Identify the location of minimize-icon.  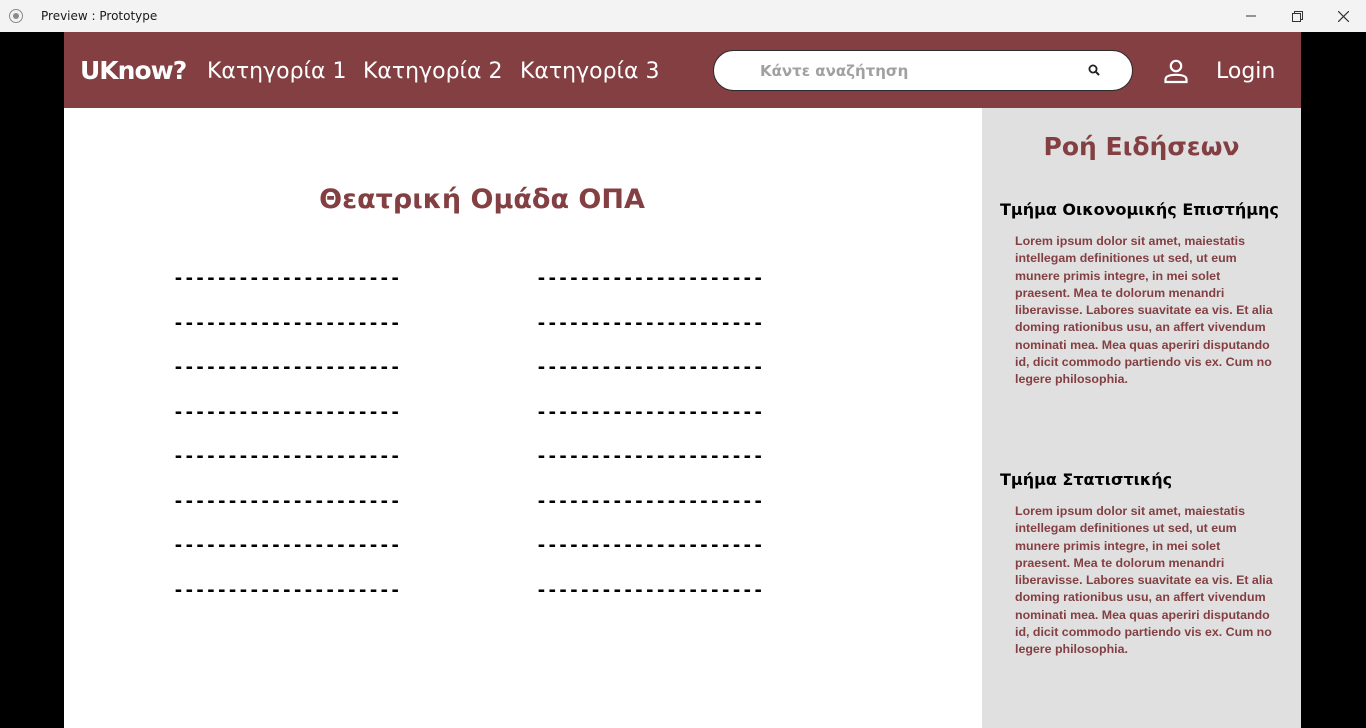
(1251, 16).